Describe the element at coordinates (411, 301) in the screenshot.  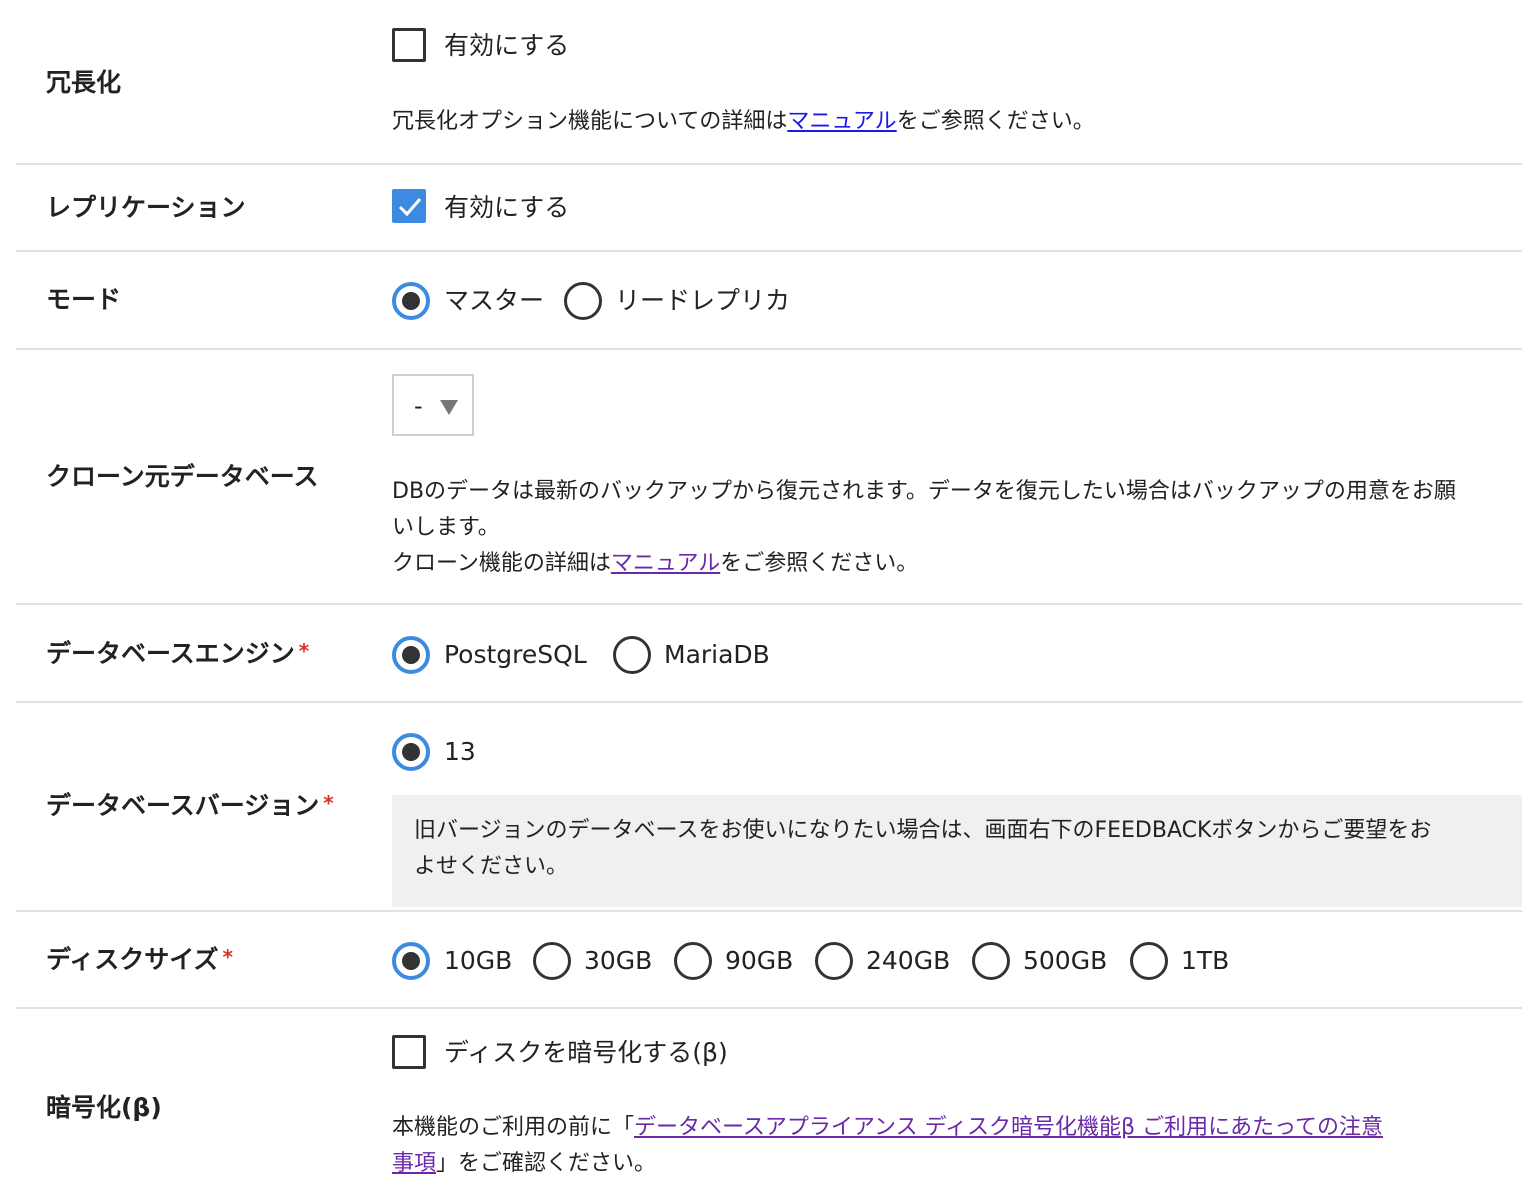
I see `mode-radio-master` at that location.